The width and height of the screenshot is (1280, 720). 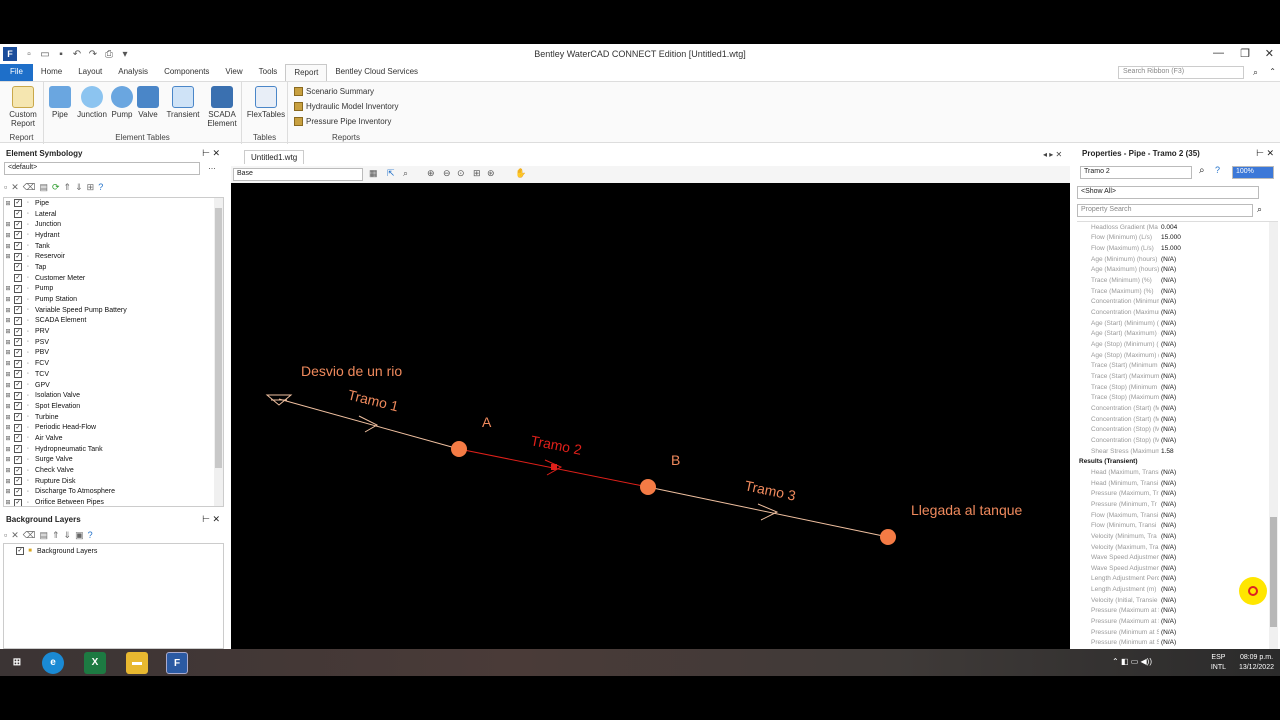 I want to click on customize-qat-icon: ▾, so click(x=125, y=54).